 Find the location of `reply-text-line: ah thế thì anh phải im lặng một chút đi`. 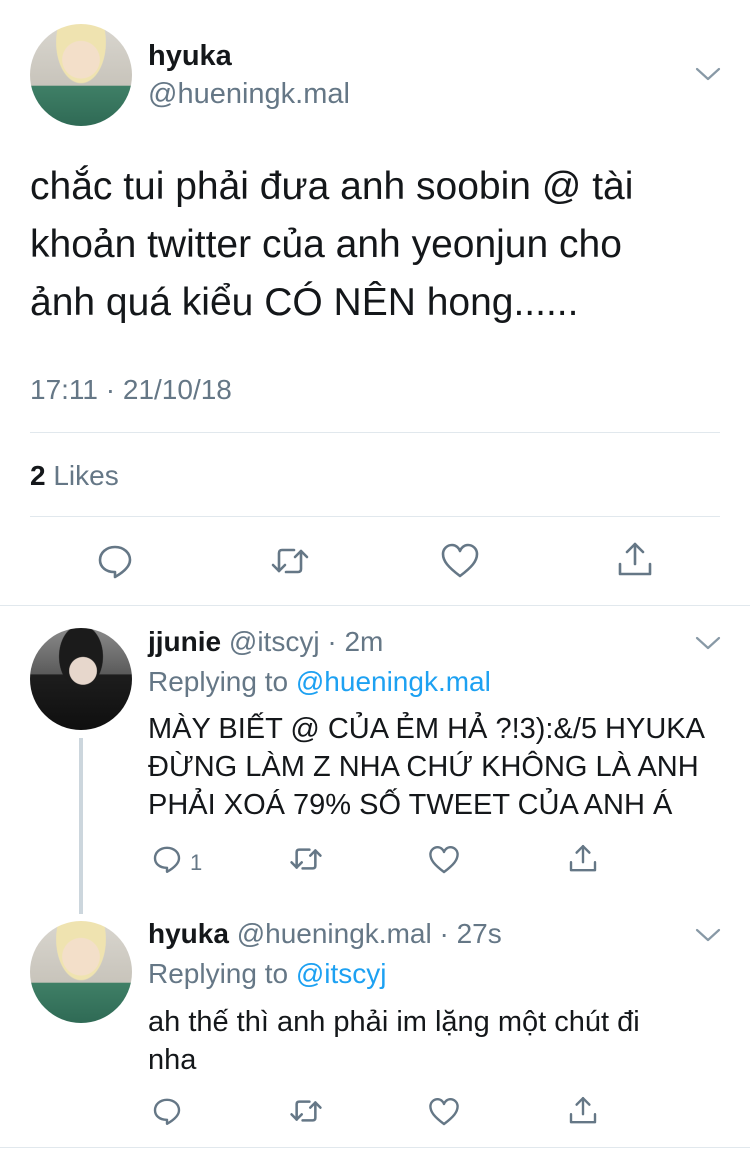

reply-text-line: ah thế thì anh phải im lặng một chút đi is located at coordinates (394, 1022).